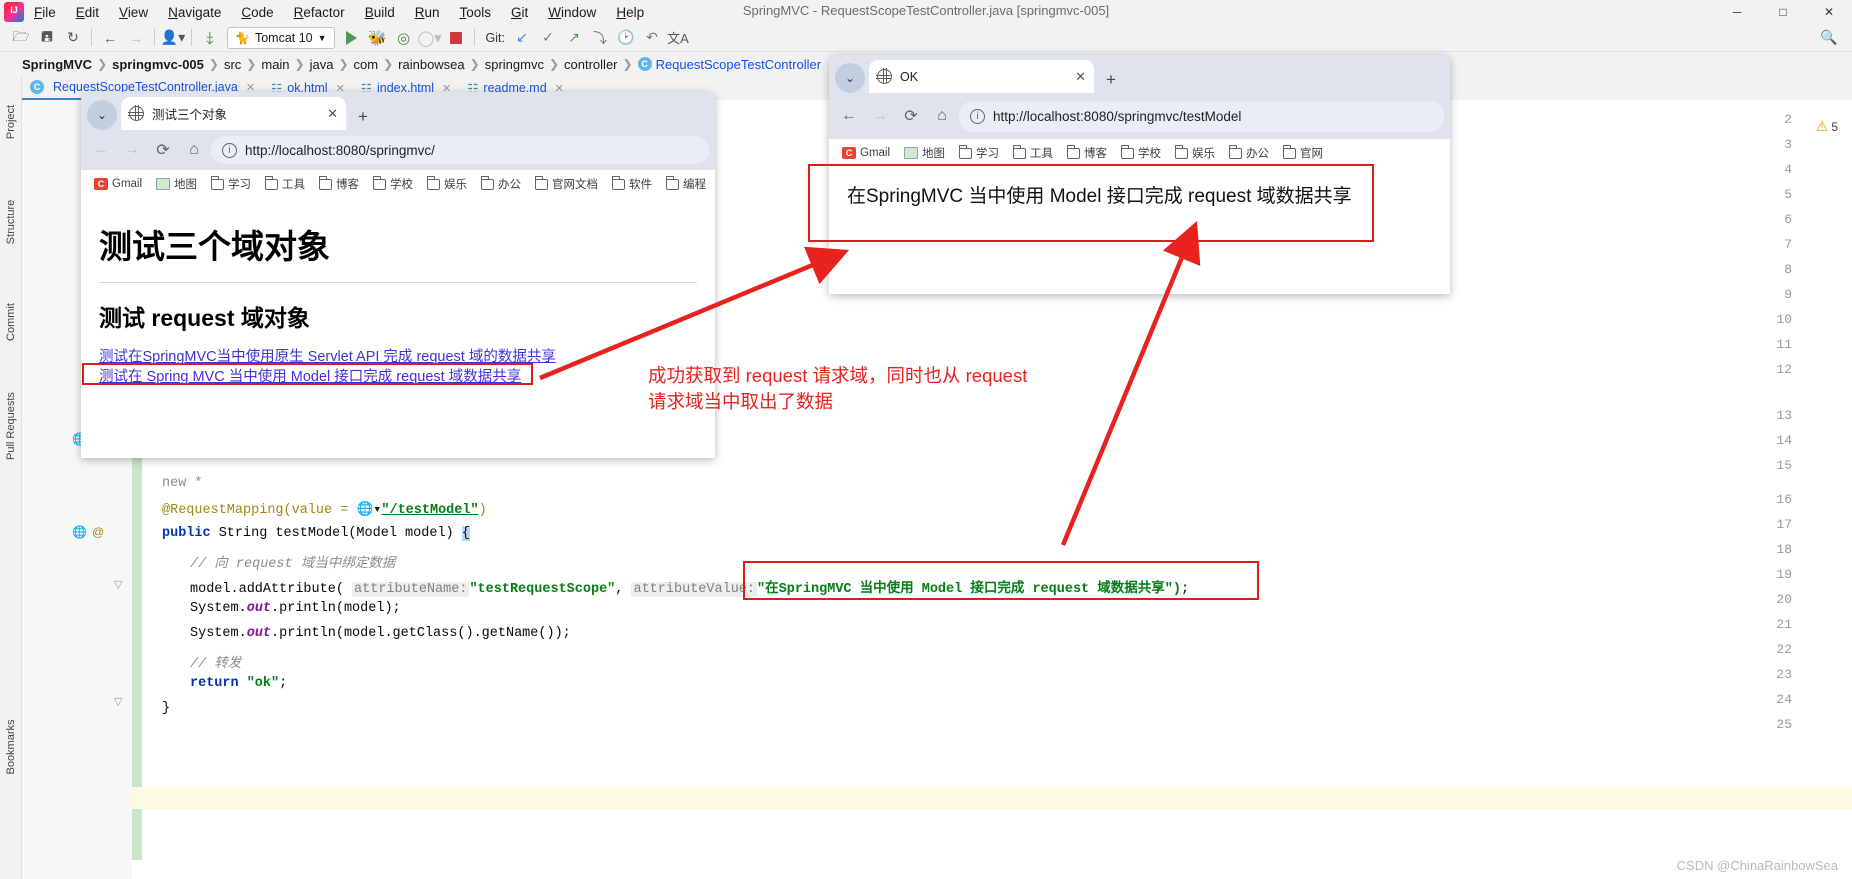  I want to click on web-endpoint-gutter-icon: 🌐, so click(79, 532).